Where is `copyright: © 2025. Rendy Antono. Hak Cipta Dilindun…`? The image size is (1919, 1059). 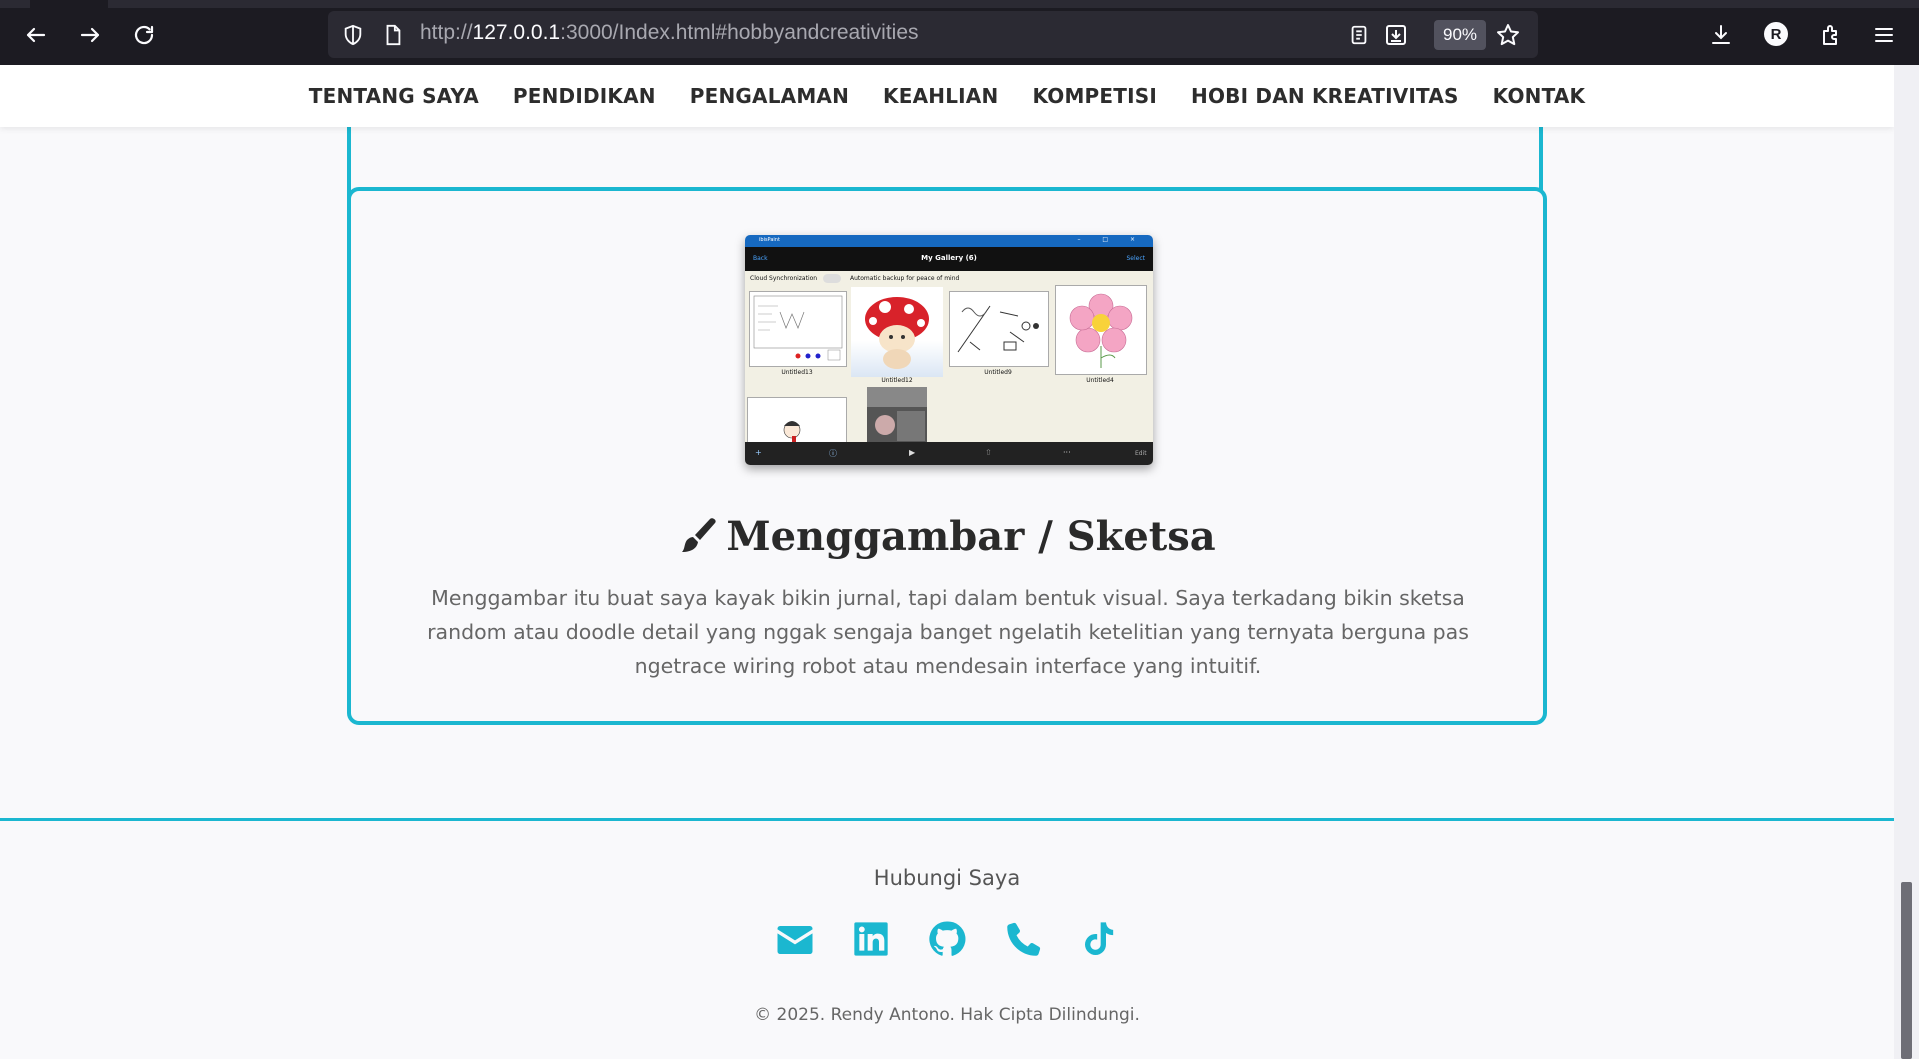
copyright: © 2025. Rendy Antono. Hak Cipta Dilindun… is located at coordinates (947, 1015).